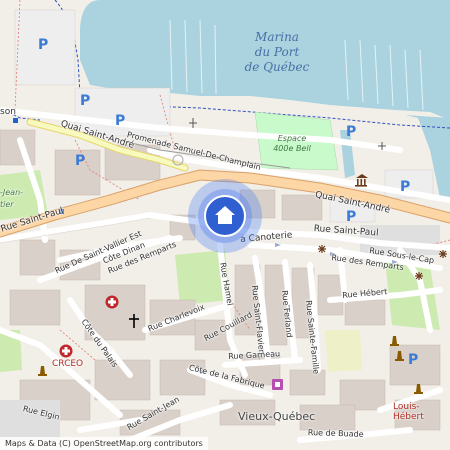  I want to click on home-location-marker, so click(225, 216).